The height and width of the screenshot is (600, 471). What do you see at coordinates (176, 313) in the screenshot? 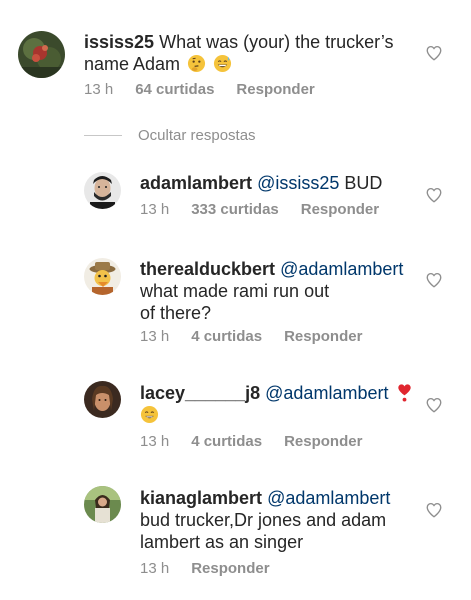
I see `comment-body-line-2: of there?` at bounding box center [176, 313].